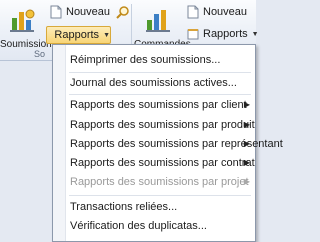  What do you see at coordinates (59, 143) in the screenshot?
I see `menu-gutter` at bounding box center [59, 143].